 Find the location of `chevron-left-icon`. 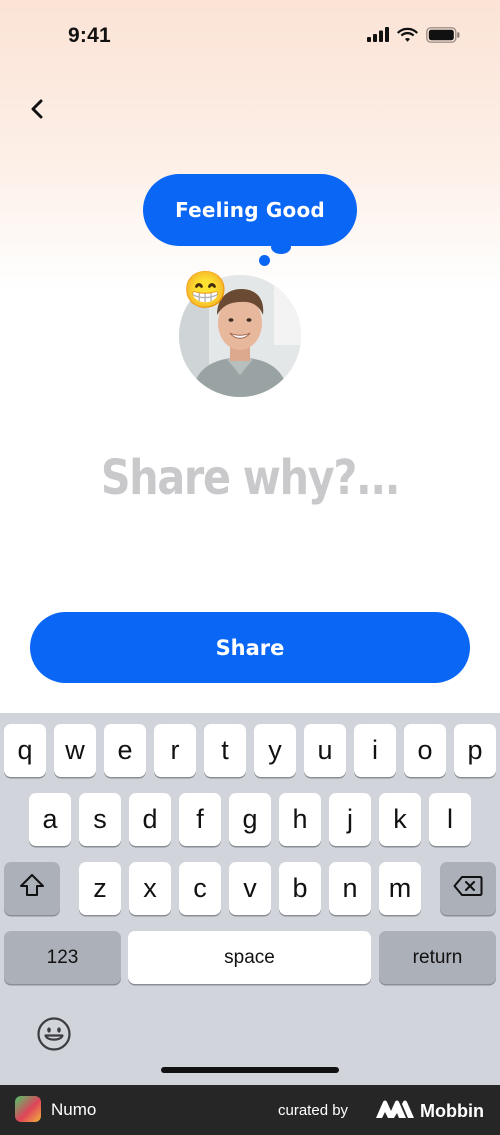

chevron-left-icon is located at coordinates (37, 111).